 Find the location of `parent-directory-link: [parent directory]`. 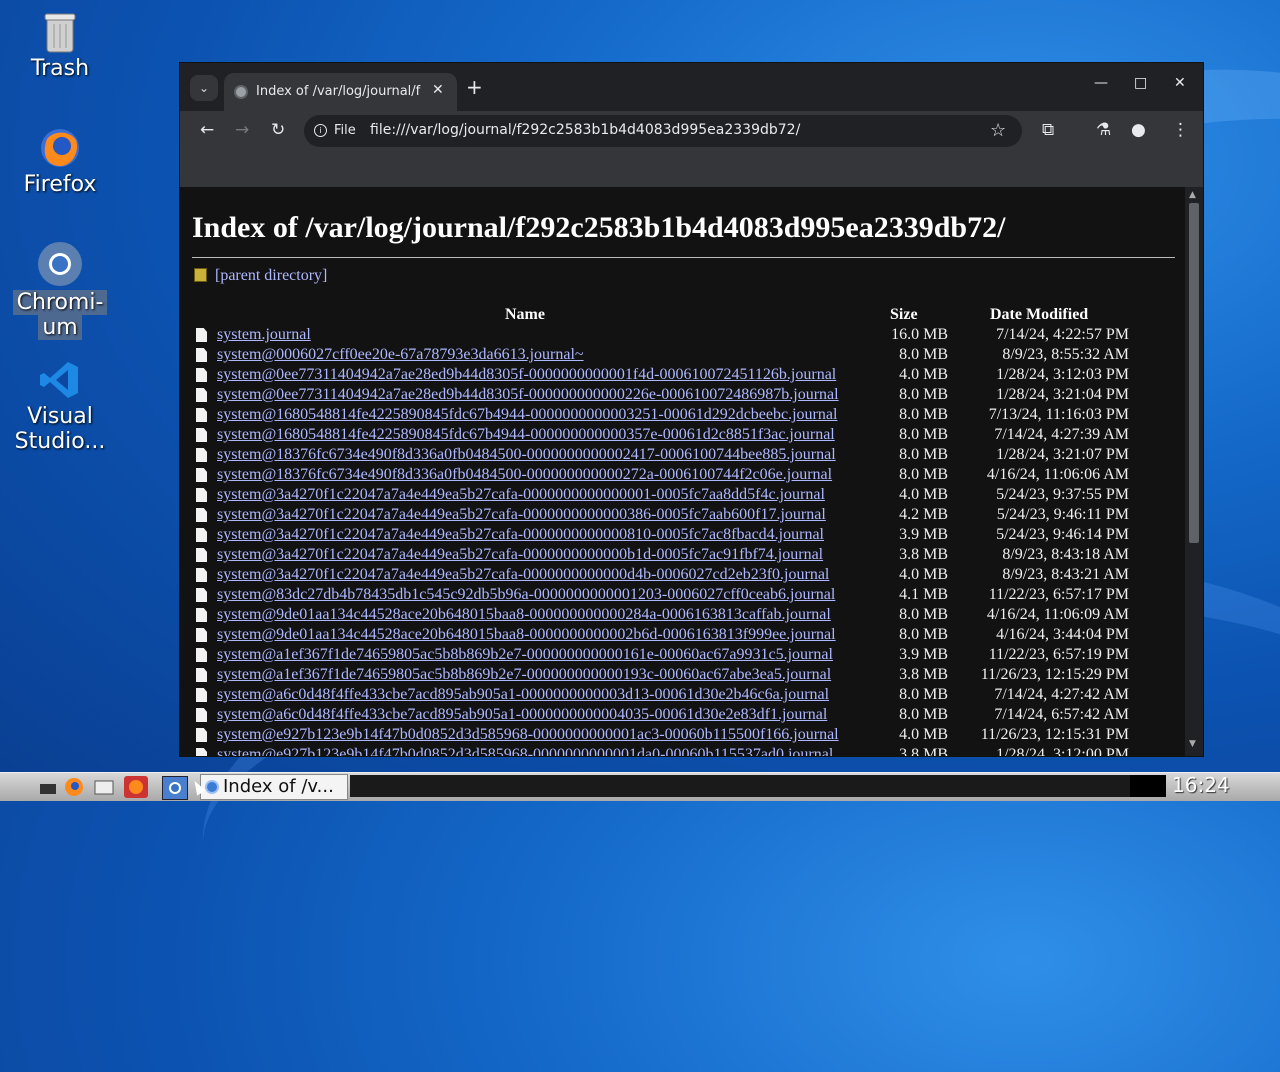

parent-directory-link: [parent directory] is located at coordinates (271, 275).